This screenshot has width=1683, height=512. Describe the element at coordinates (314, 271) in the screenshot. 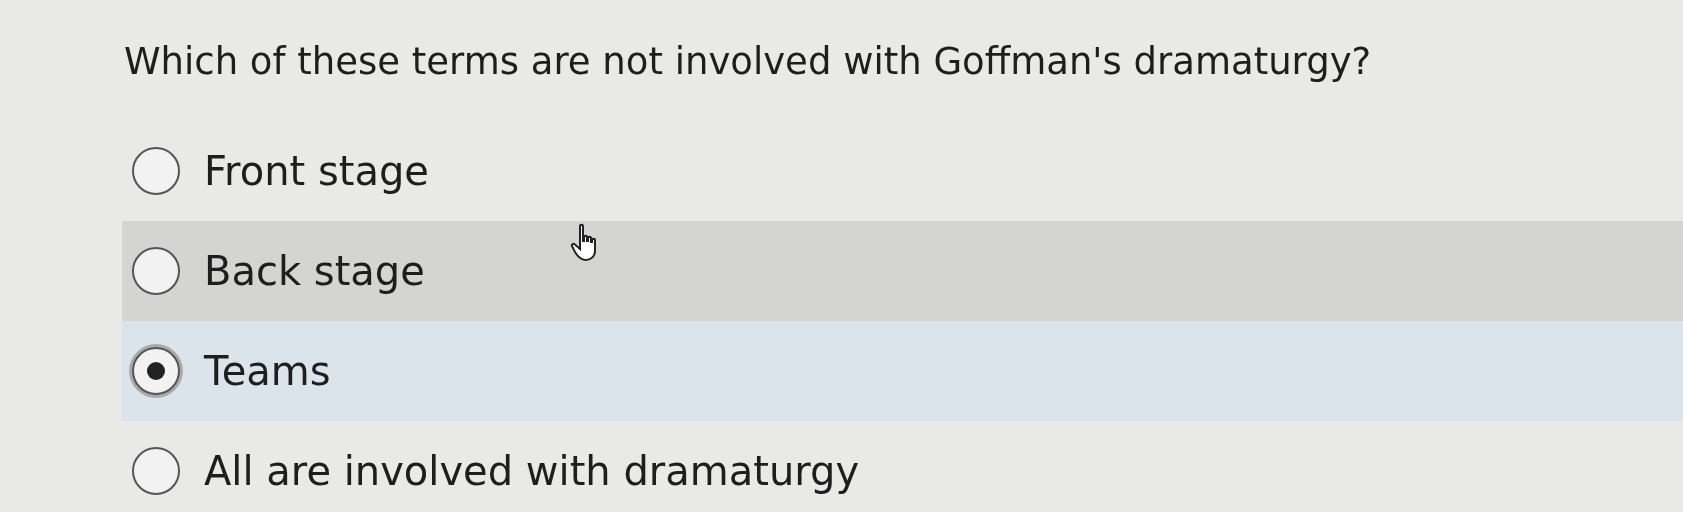

I see `option-label: Back stage` at that location.